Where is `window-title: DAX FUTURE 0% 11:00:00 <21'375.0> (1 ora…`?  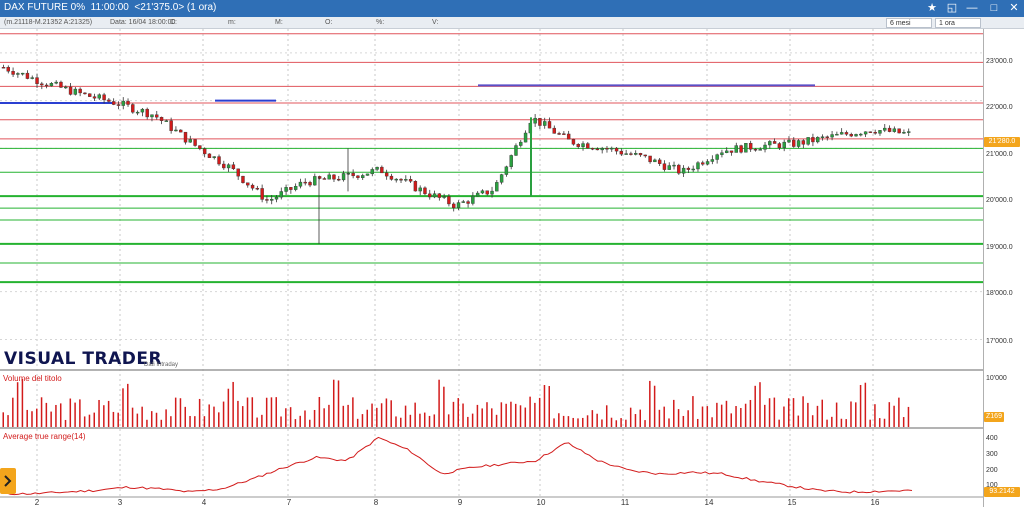
window-title: DAX FUTURE 0% 11:00:00 <21'375.0> (1 ora… is located at coordinates (110, 7).